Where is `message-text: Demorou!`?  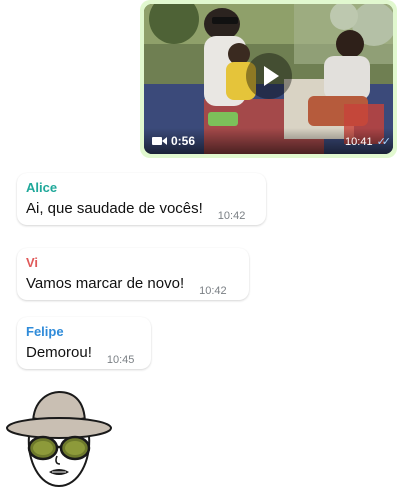 message-text: Demorou! is located at coordinates (59, 352).